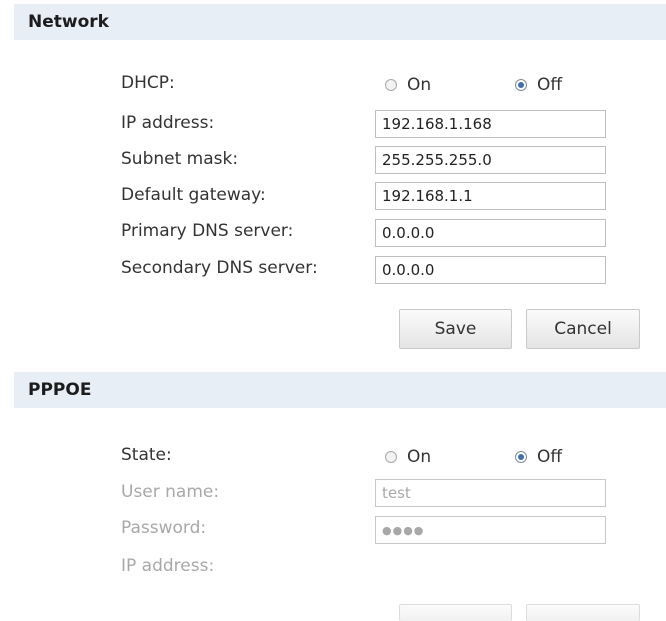  Describe the element at coordinates (490, 196) in the screenshot. I see `default-gateway-input` at that location.